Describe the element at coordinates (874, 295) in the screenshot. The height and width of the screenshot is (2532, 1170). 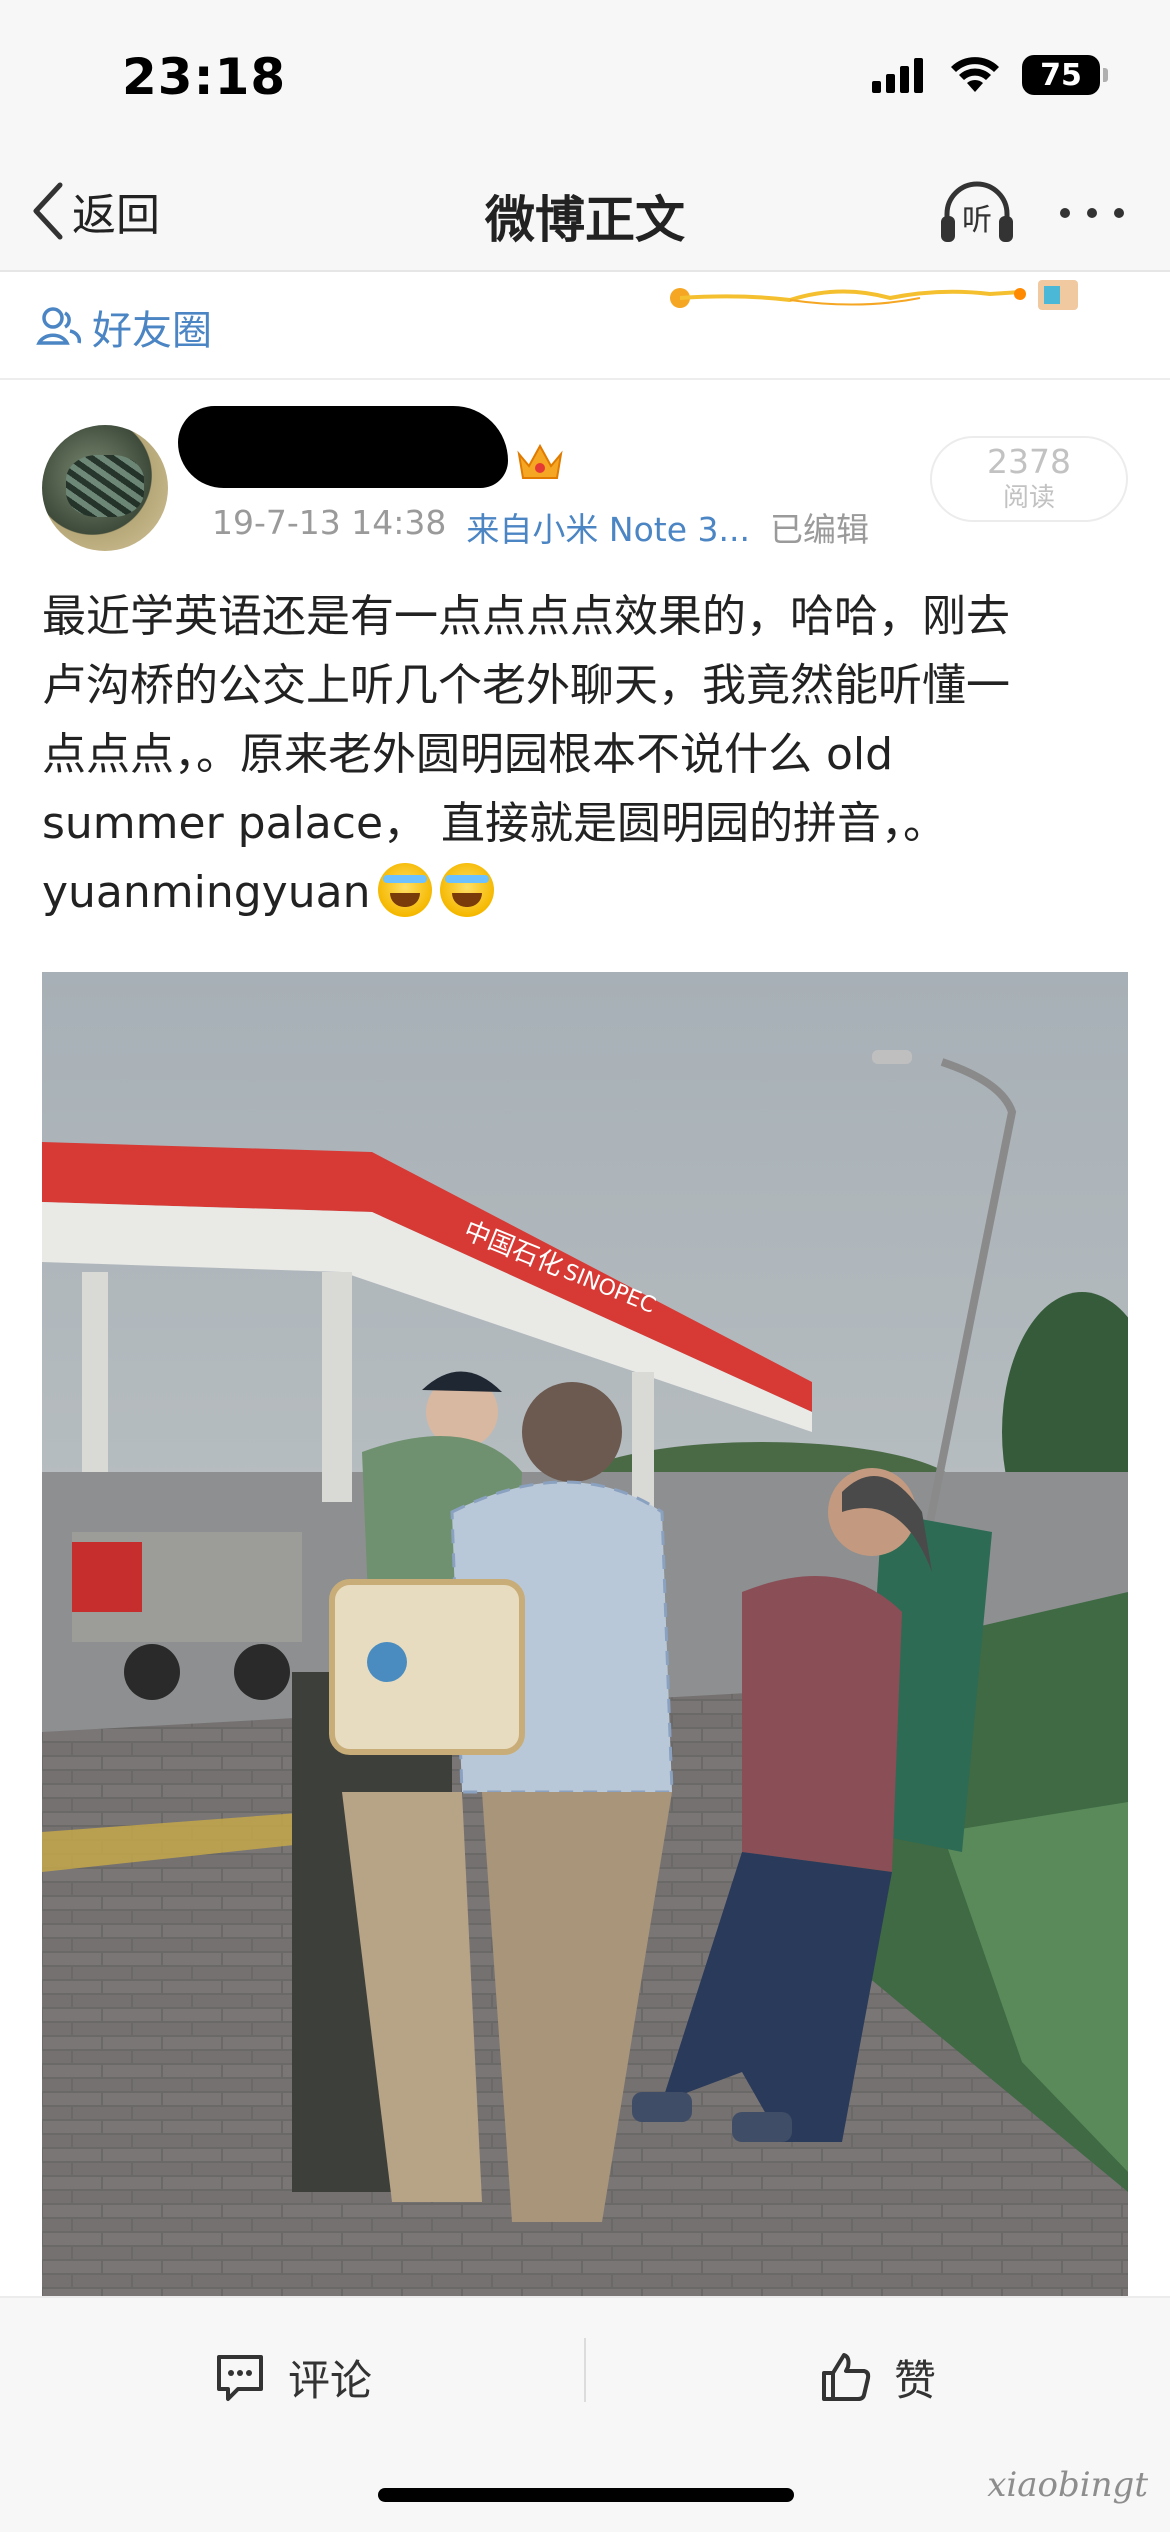
I see `decorative-banner` at that location.